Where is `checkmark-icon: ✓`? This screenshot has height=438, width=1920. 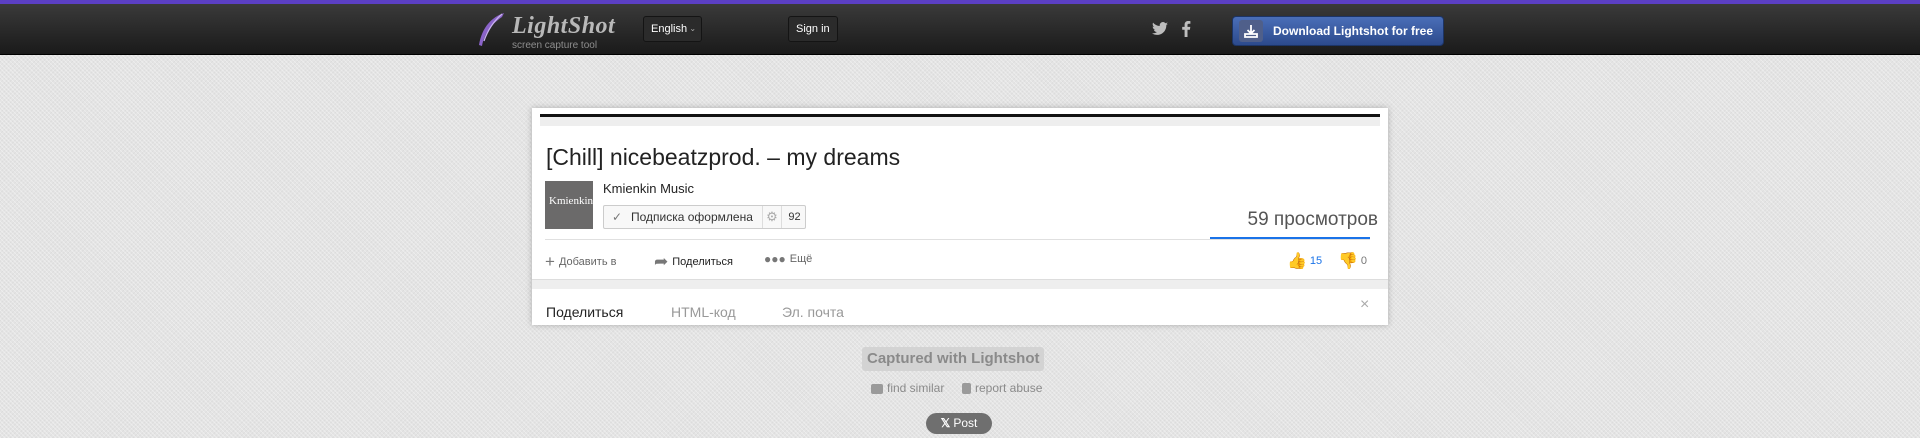 checkmark-icon: ✓ is located at coordinates (617, 217).